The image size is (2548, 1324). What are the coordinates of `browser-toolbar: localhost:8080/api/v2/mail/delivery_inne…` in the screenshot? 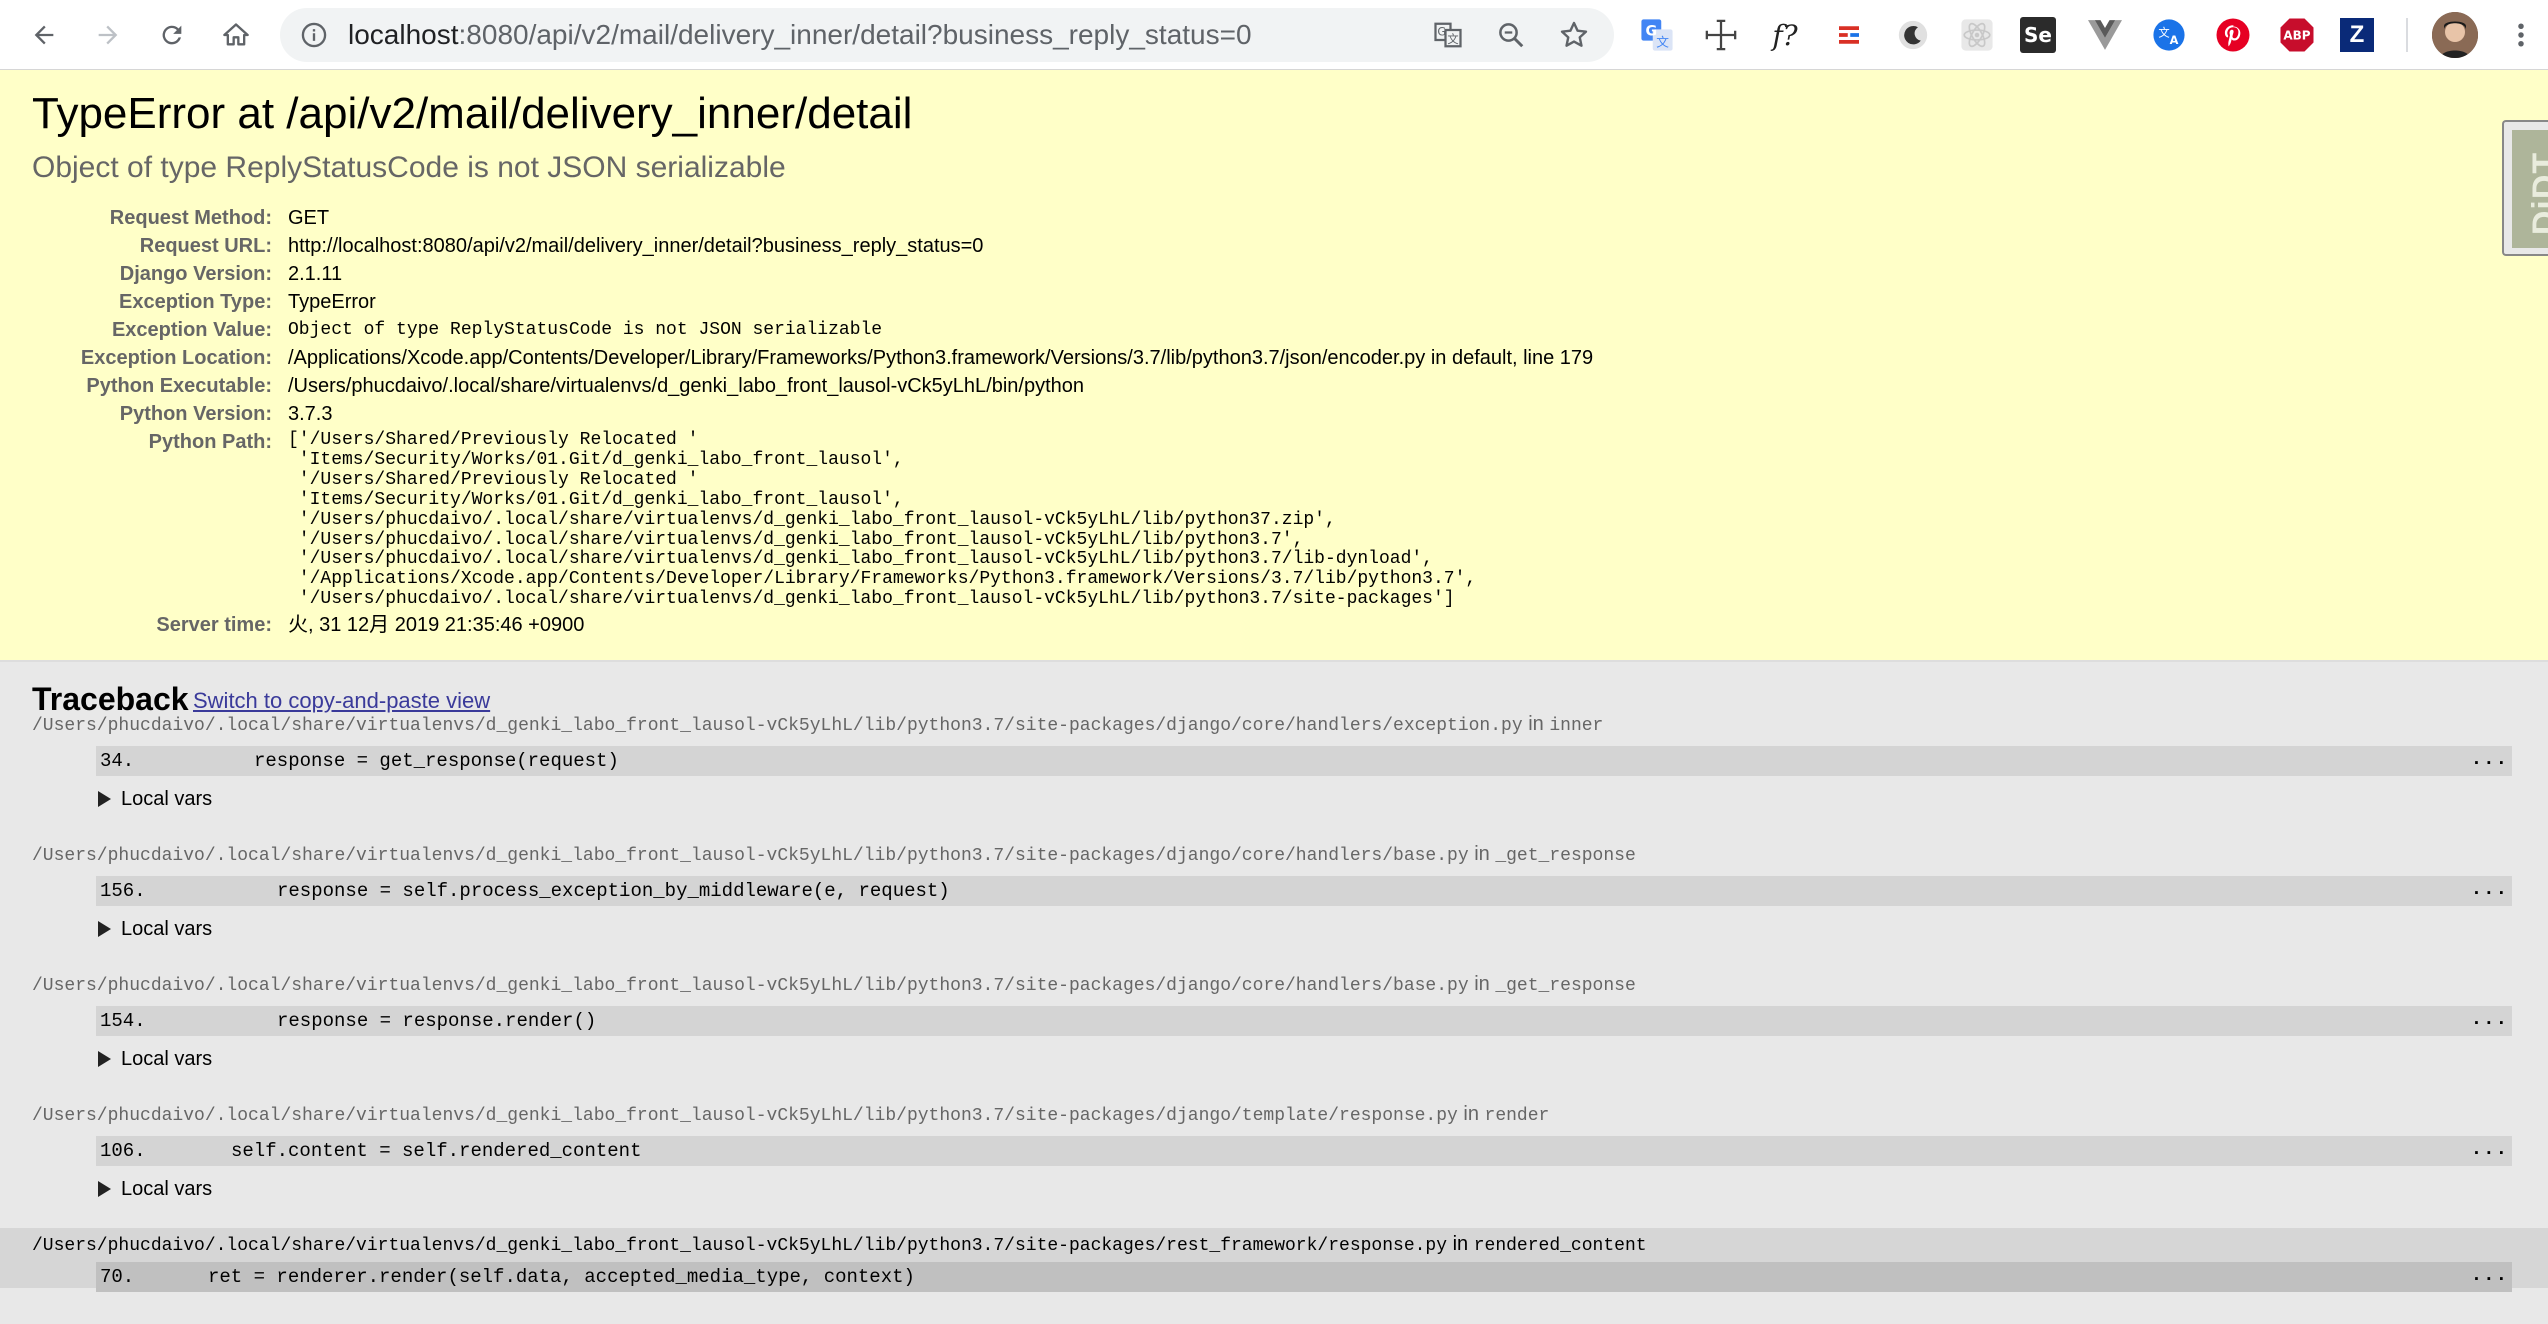 It's located at (1274, 35).